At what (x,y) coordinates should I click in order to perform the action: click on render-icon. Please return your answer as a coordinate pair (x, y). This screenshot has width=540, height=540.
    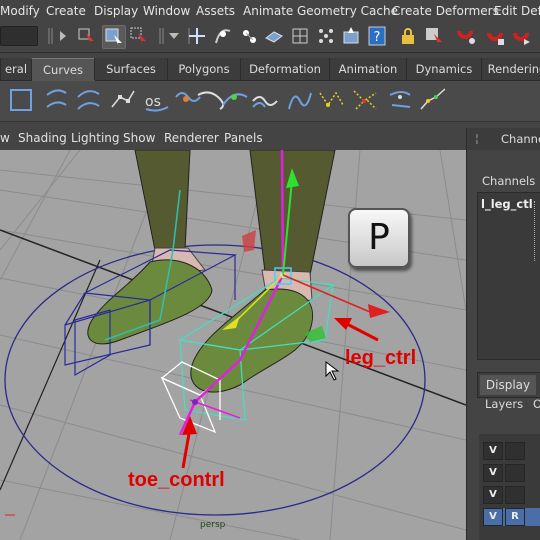
    Looking at the image, I should click on (352, 36).